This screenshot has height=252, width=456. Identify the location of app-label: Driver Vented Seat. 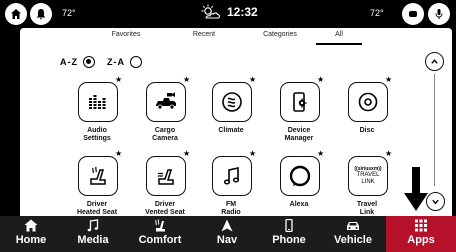
(165, 208).